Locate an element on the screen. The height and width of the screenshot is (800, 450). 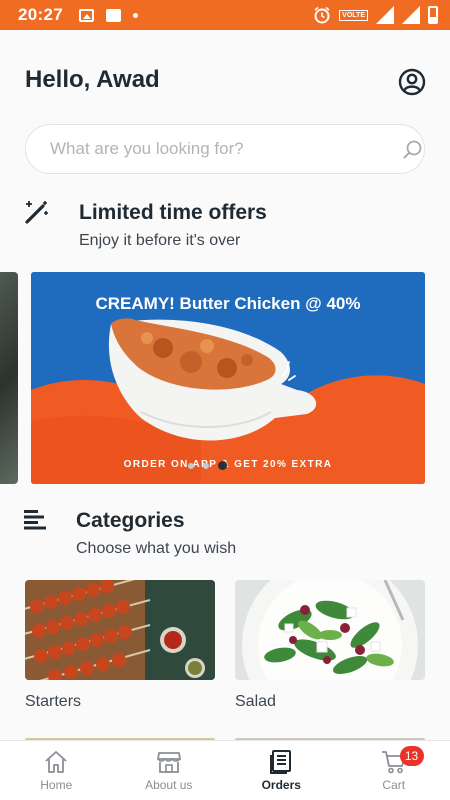
categories-title: Categories is located at coordinates (130, 520).